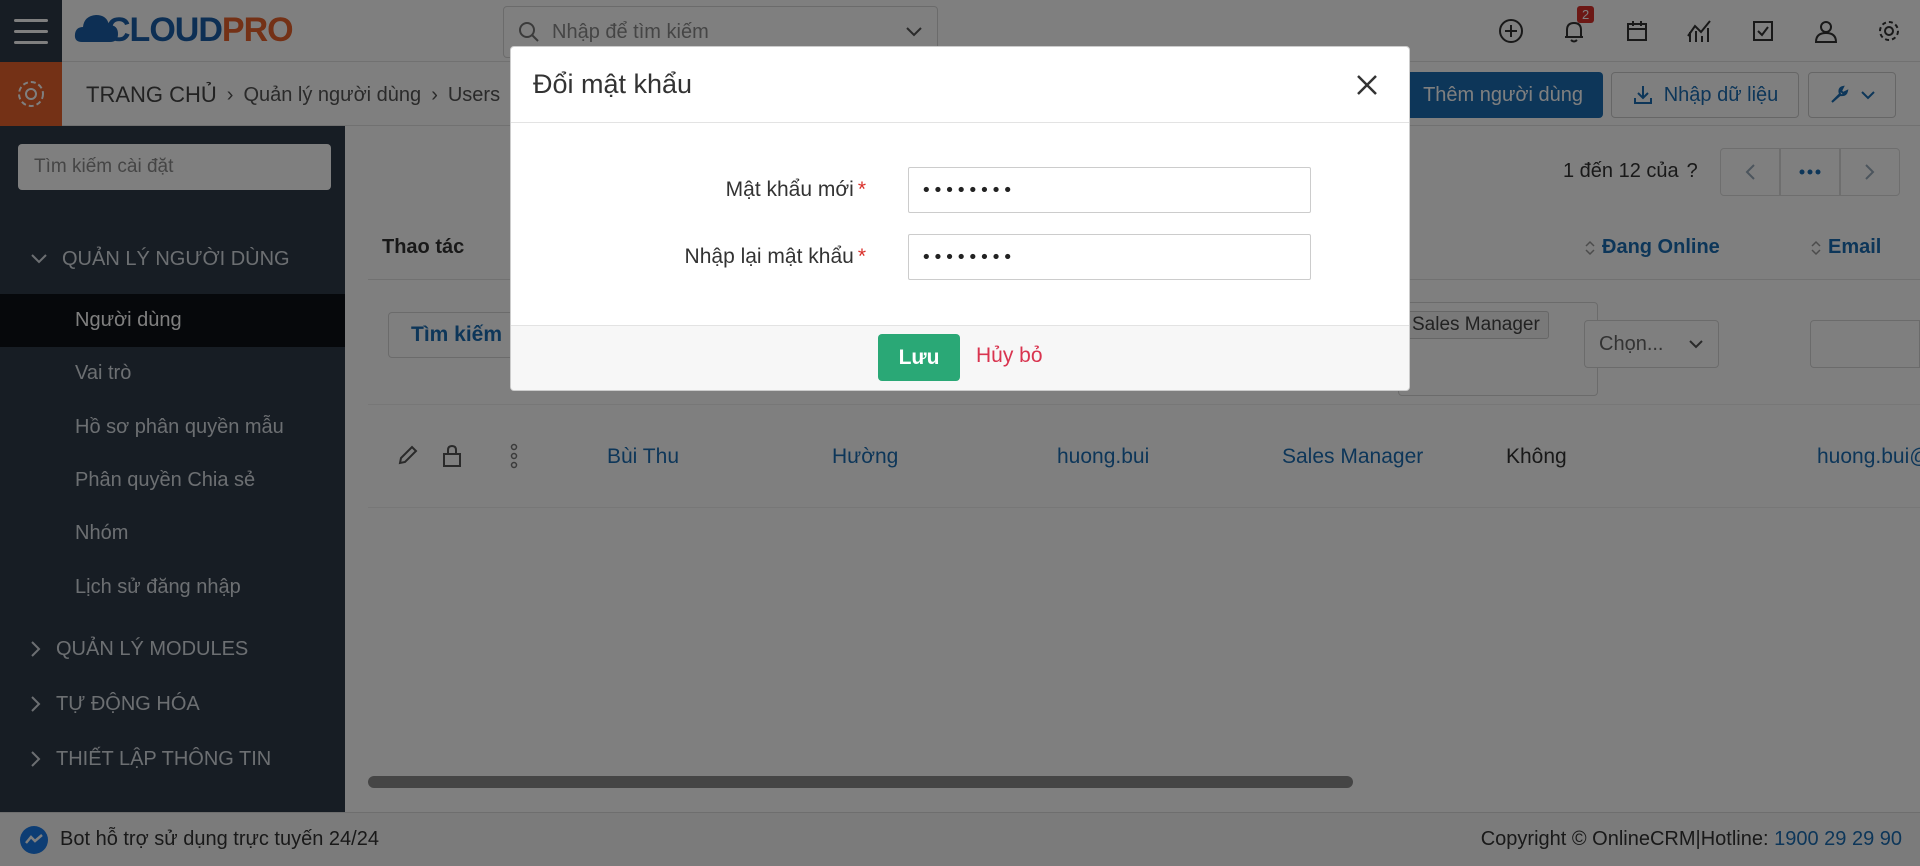  I want to click on close-icon, so click(1367, 84).